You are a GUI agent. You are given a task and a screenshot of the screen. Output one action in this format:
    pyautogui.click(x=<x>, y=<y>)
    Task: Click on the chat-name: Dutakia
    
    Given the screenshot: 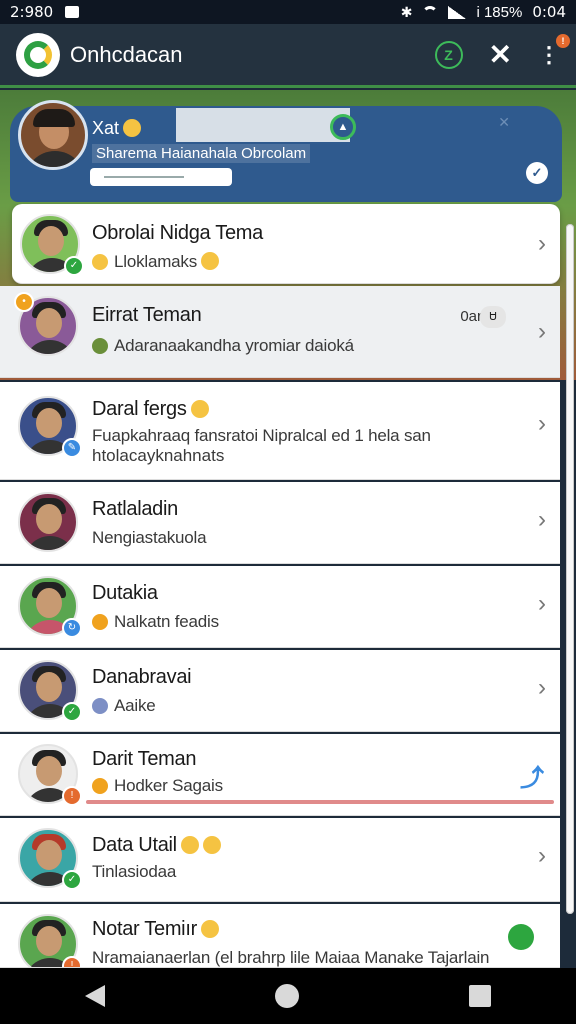 What is the action you would take?
    pyautogui.click(x=125, y=593)
    